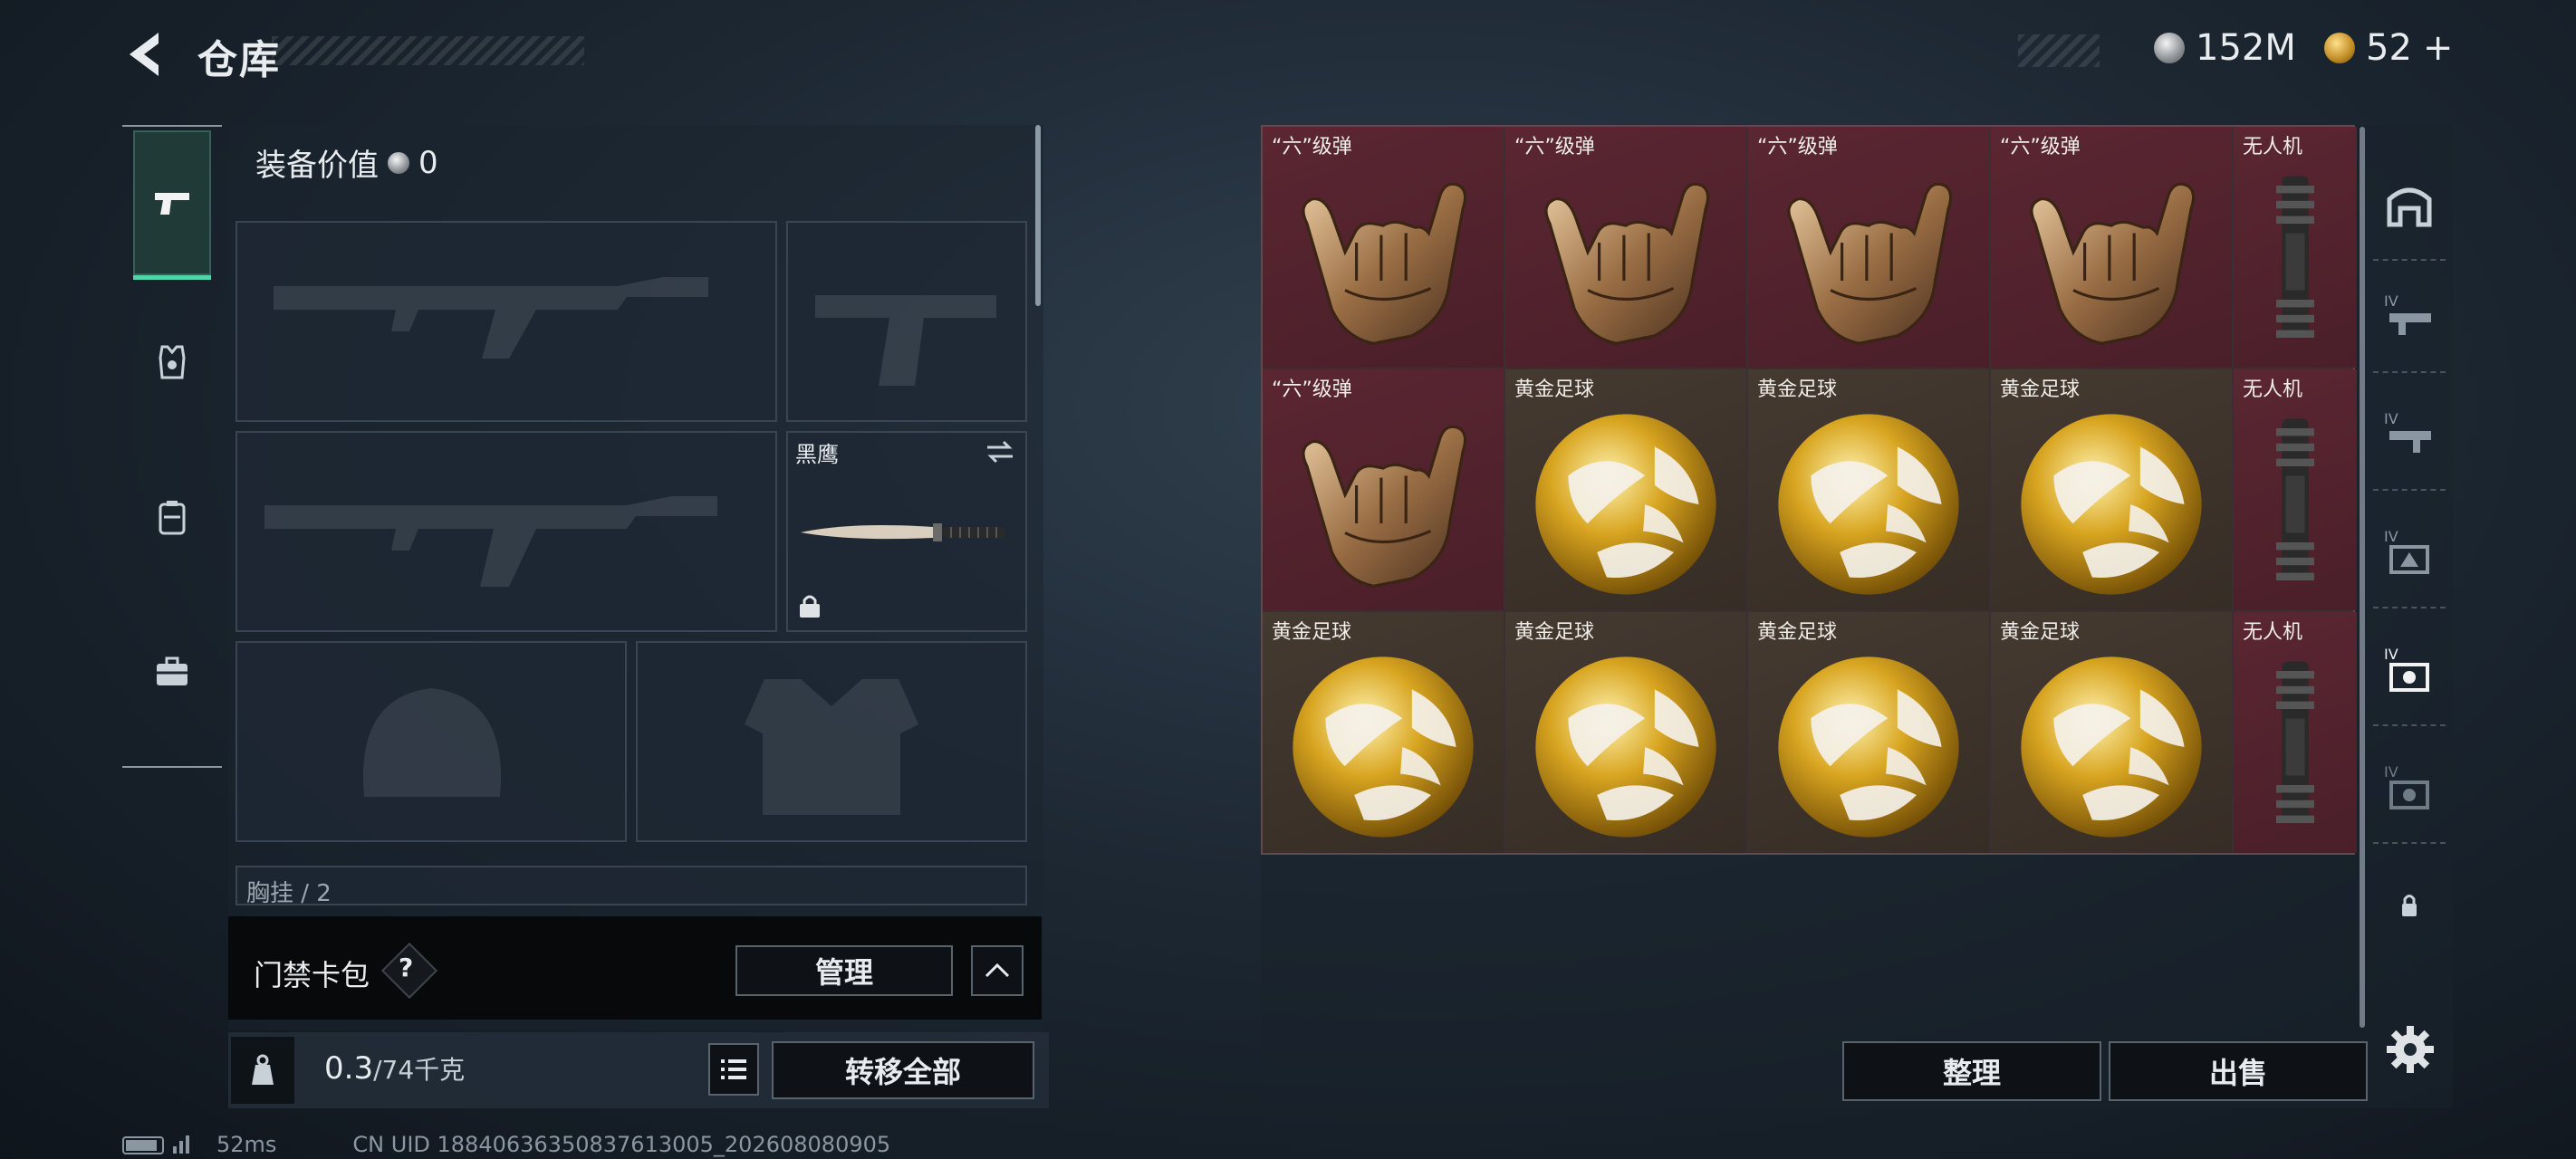  I want to click on armor-vest-icon, so click(172, 362).